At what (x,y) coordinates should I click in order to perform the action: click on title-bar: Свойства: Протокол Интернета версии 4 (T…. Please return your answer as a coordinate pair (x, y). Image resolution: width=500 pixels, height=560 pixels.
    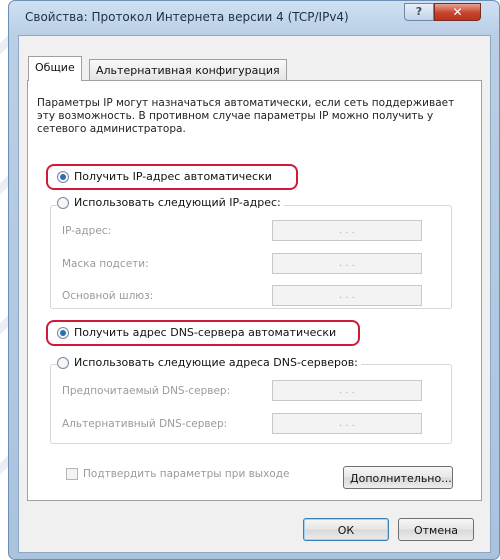
    Looking at the image, I should click on (254, 18).